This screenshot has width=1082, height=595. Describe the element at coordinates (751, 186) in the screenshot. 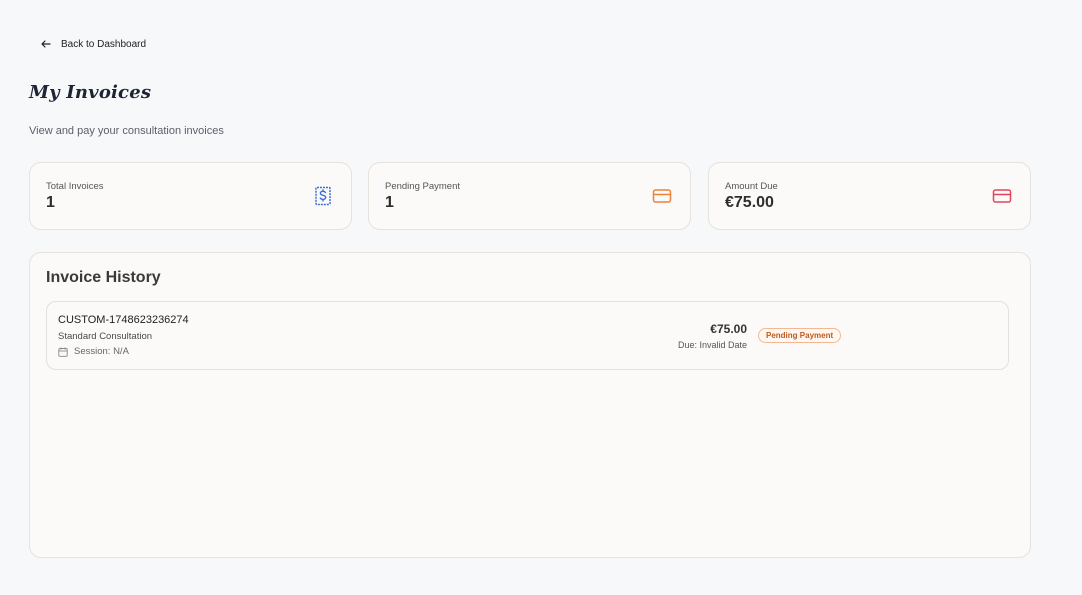

I see `stat-label: Amount Due` at that location.